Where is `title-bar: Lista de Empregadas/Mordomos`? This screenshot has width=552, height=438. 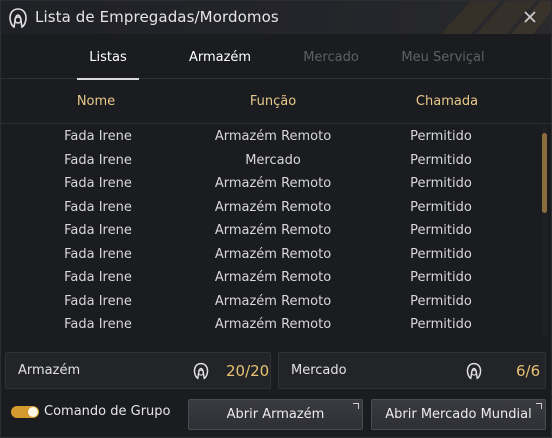
title-bar: Lista de Empregadas/Mordomos is located at coordinates (276, 17).